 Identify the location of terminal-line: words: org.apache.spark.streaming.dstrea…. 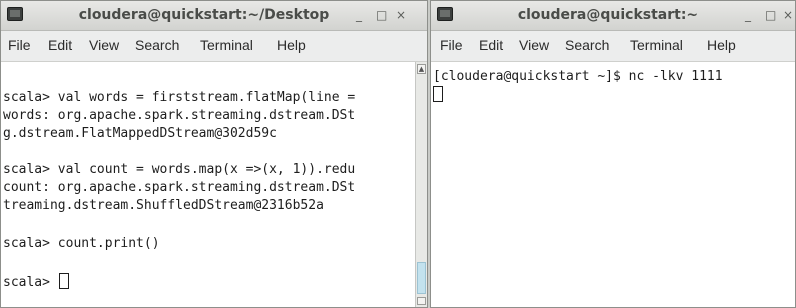
(179, 115).